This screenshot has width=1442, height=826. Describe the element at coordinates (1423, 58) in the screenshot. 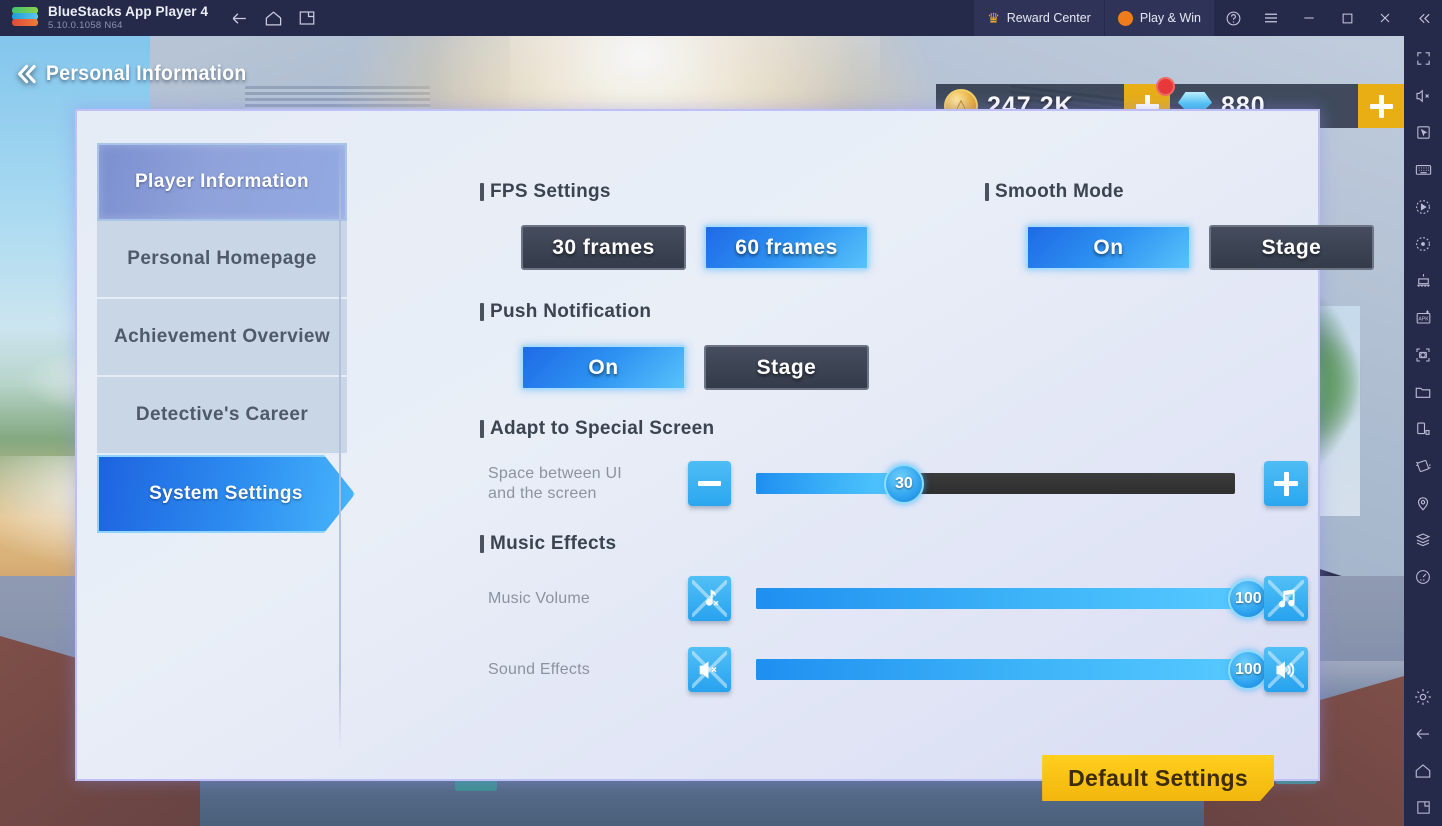

I see `fullscreen-icon` at that location.